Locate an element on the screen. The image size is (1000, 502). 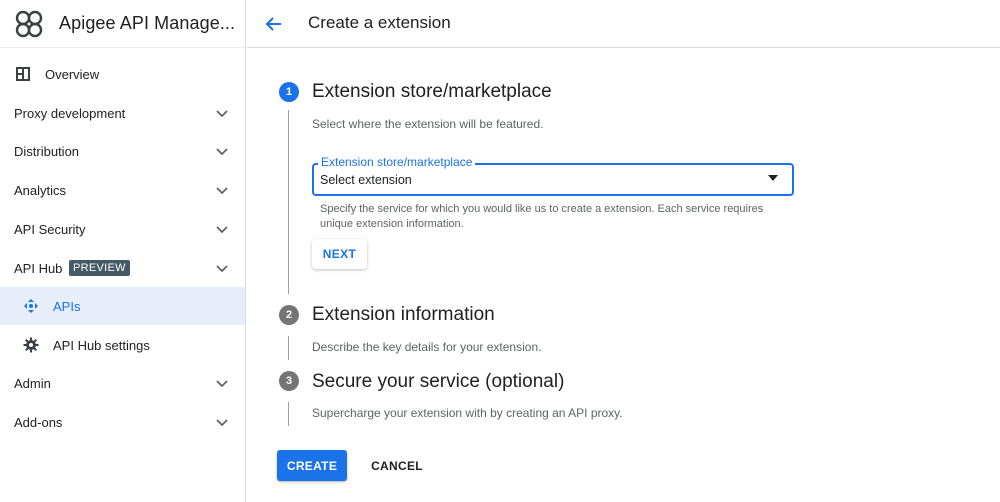
step-title-2: Extension information is located at coordinates (403, 314).